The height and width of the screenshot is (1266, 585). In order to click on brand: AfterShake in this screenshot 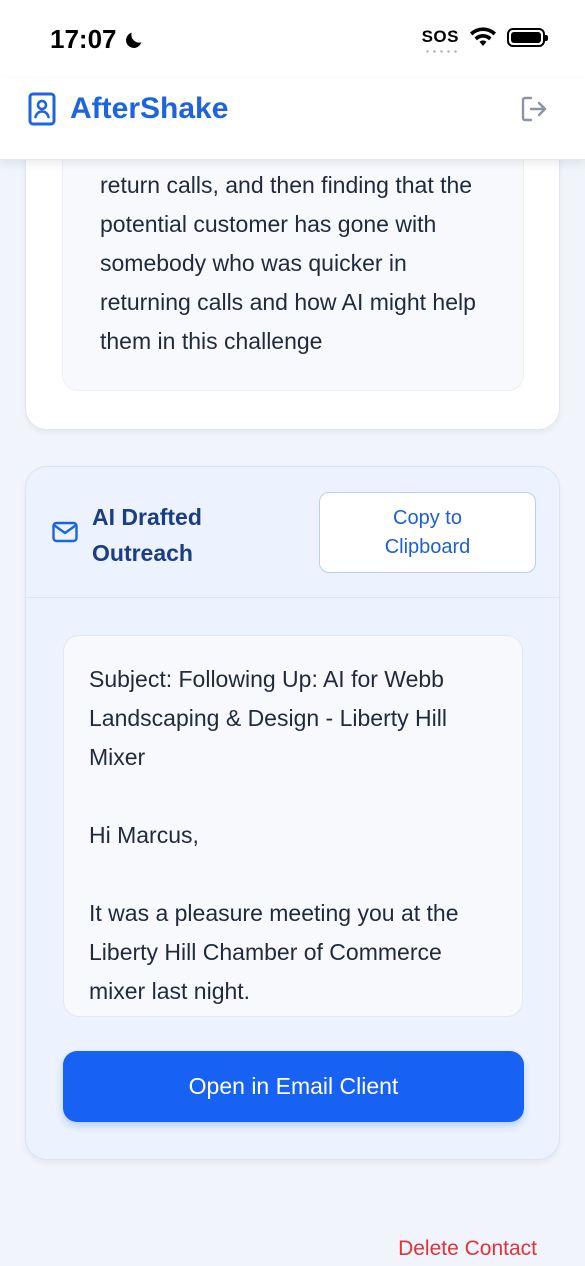, I will do `click(128, 109)`.